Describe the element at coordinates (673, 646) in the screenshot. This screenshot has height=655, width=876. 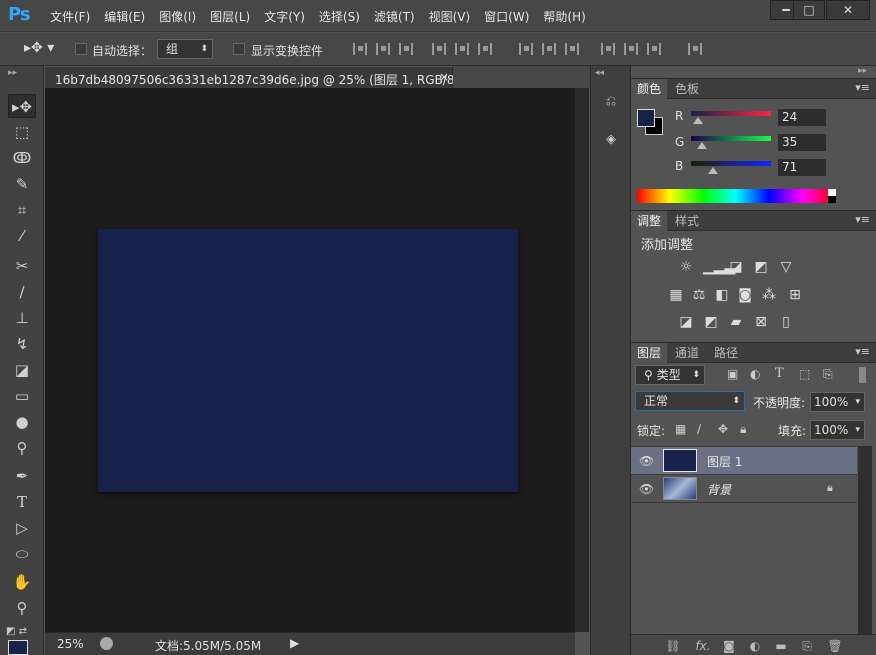
I see `link-layers-icon: ⛓` at that location.